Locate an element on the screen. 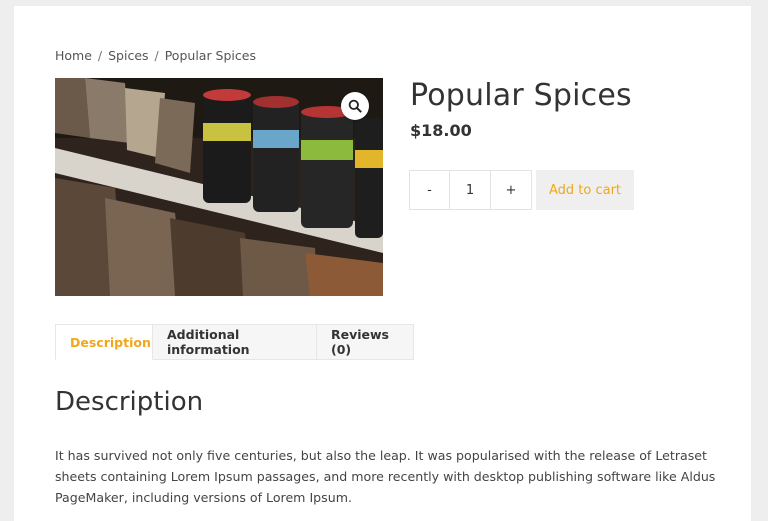 This screenshot has height=521, width=768. breadcrumb-current: Popular Spices is located at coordinates (210, 55).